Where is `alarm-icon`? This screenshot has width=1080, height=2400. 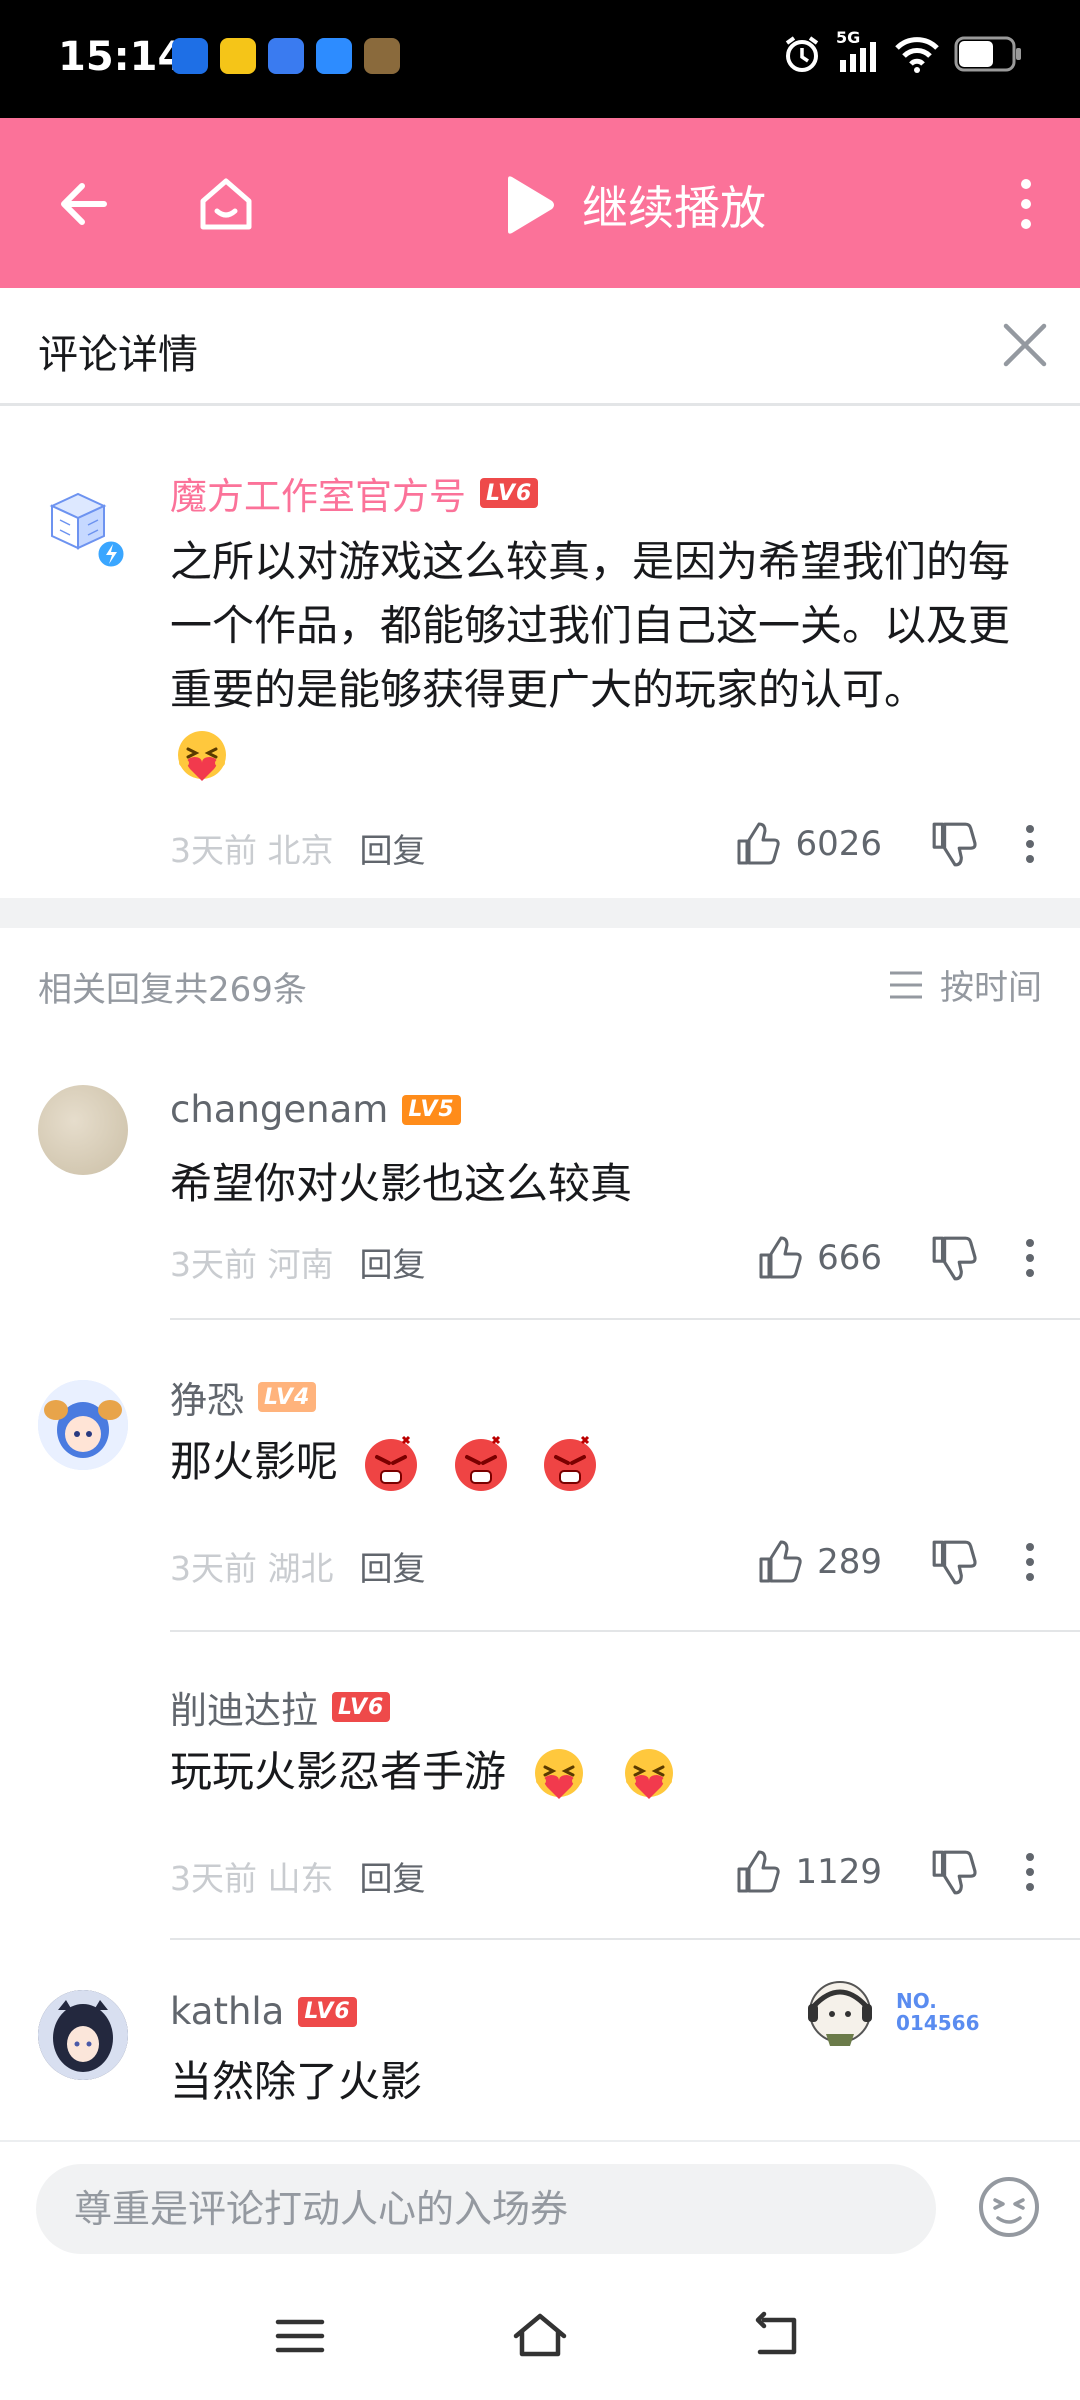
alarm-icon is located at coordinates (802, 54).